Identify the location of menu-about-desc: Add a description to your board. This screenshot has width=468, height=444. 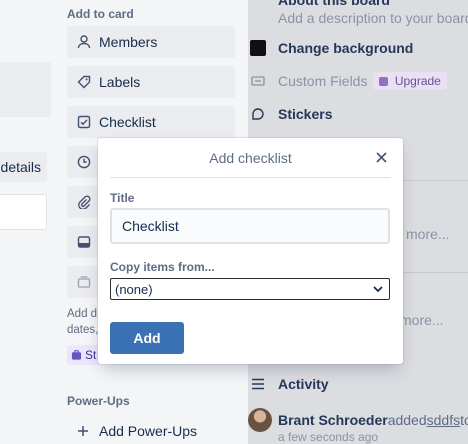
(358, 18).